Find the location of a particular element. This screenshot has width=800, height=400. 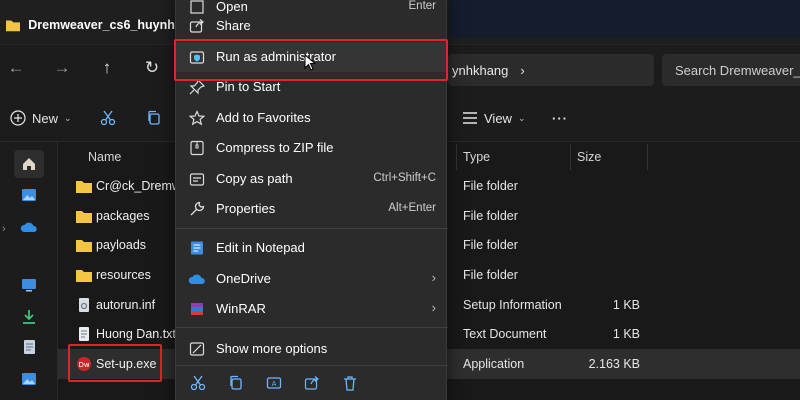

file-type: Application is located at coordinates (494, 364).